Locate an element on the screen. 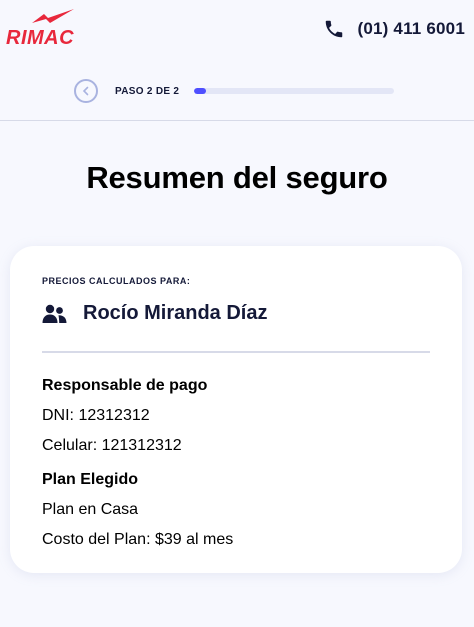  logo-swoosh-icon is located at coordinates (53, 16).